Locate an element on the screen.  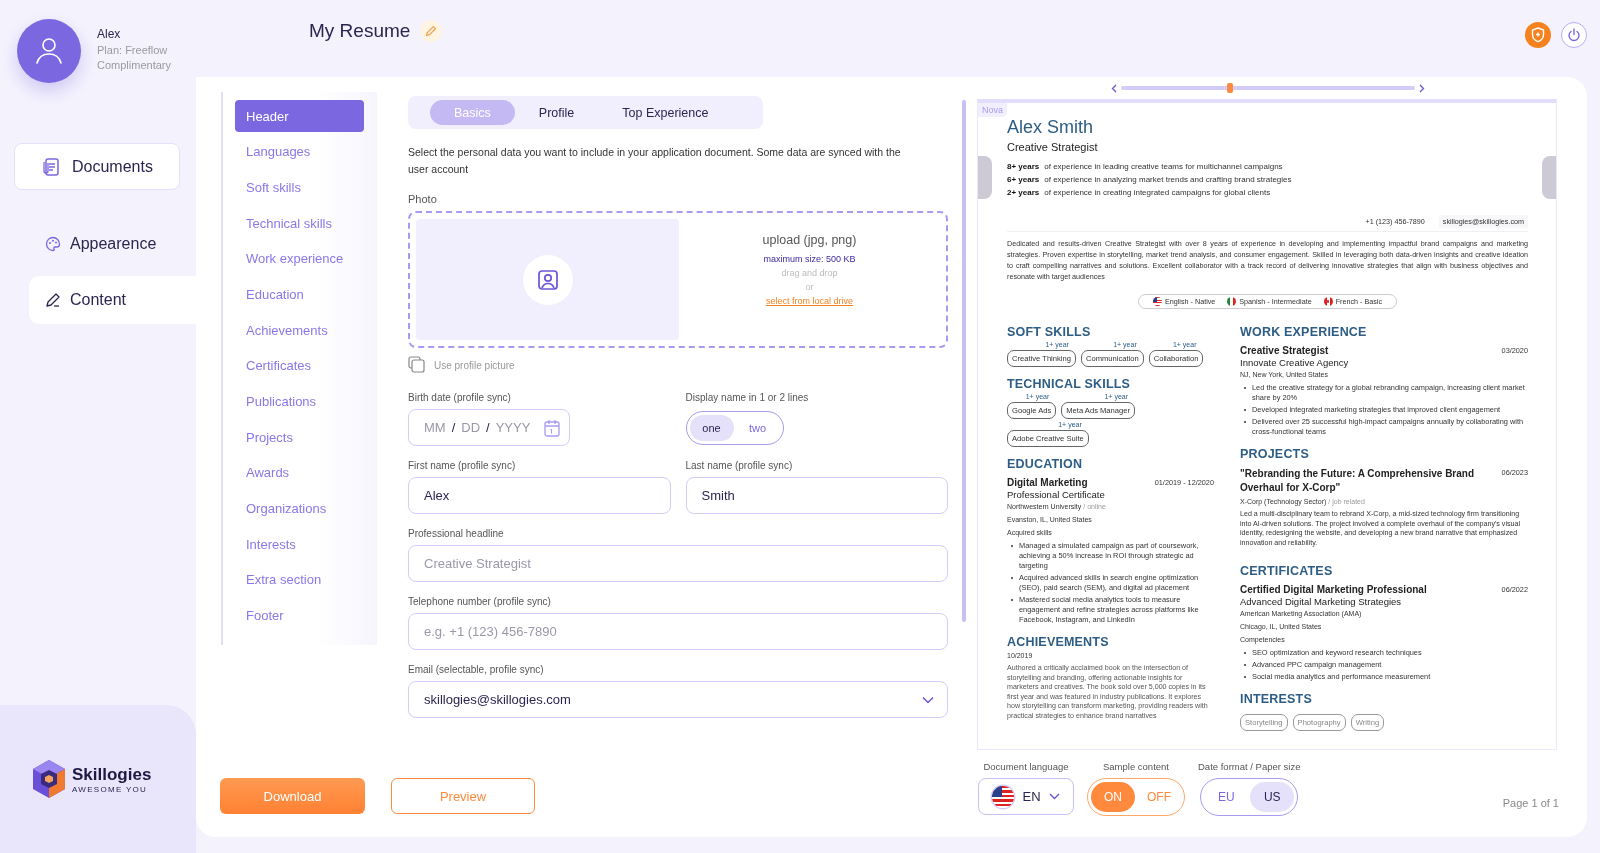
section-item: Organizations is located at coordinates (299, 508).